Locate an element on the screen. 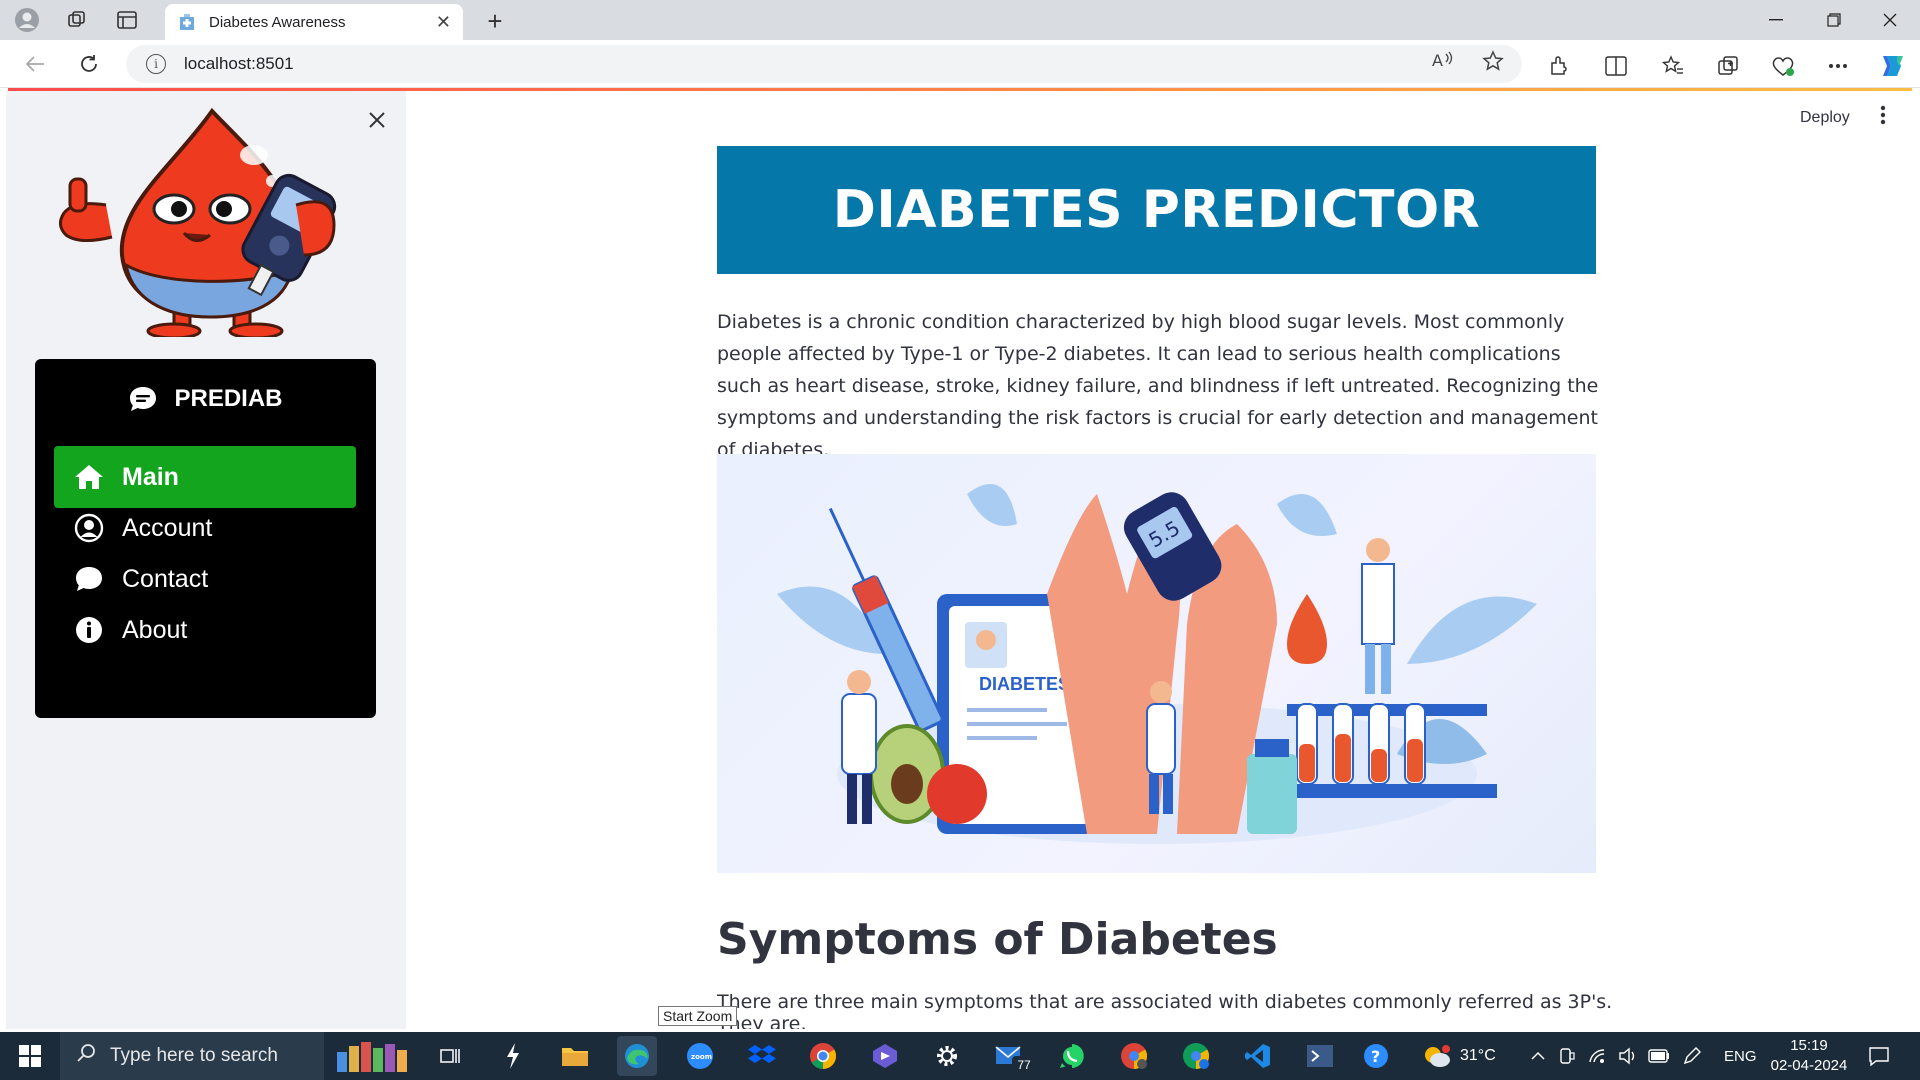 The height and width of the screenshot is (1080, 1920). chat-dots-icon is located at coordinates (143, 399).